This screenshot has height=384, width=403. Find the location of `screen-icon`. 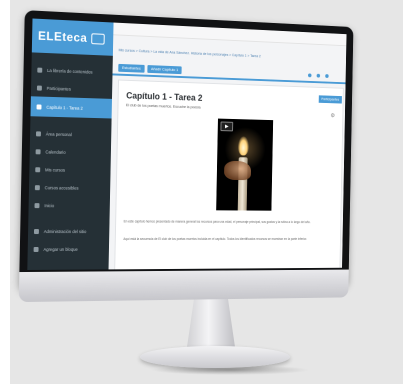

screen-icon is located at coordinates (98, 38).